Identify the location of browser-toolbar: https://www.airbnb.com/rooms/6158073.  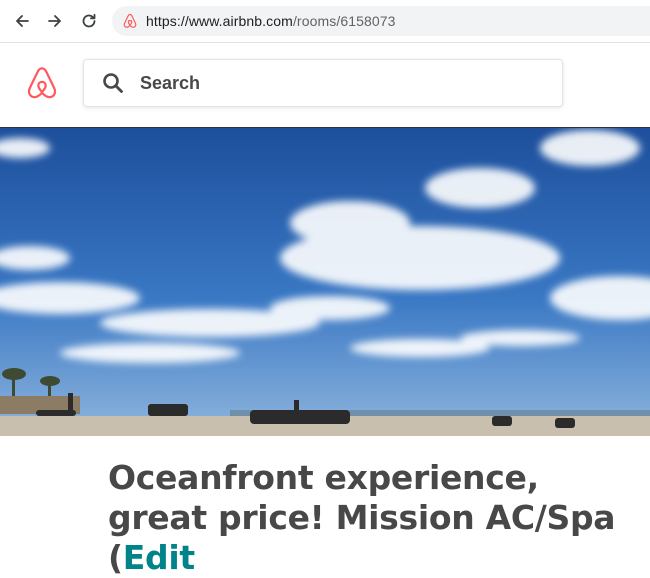
(325, 21).